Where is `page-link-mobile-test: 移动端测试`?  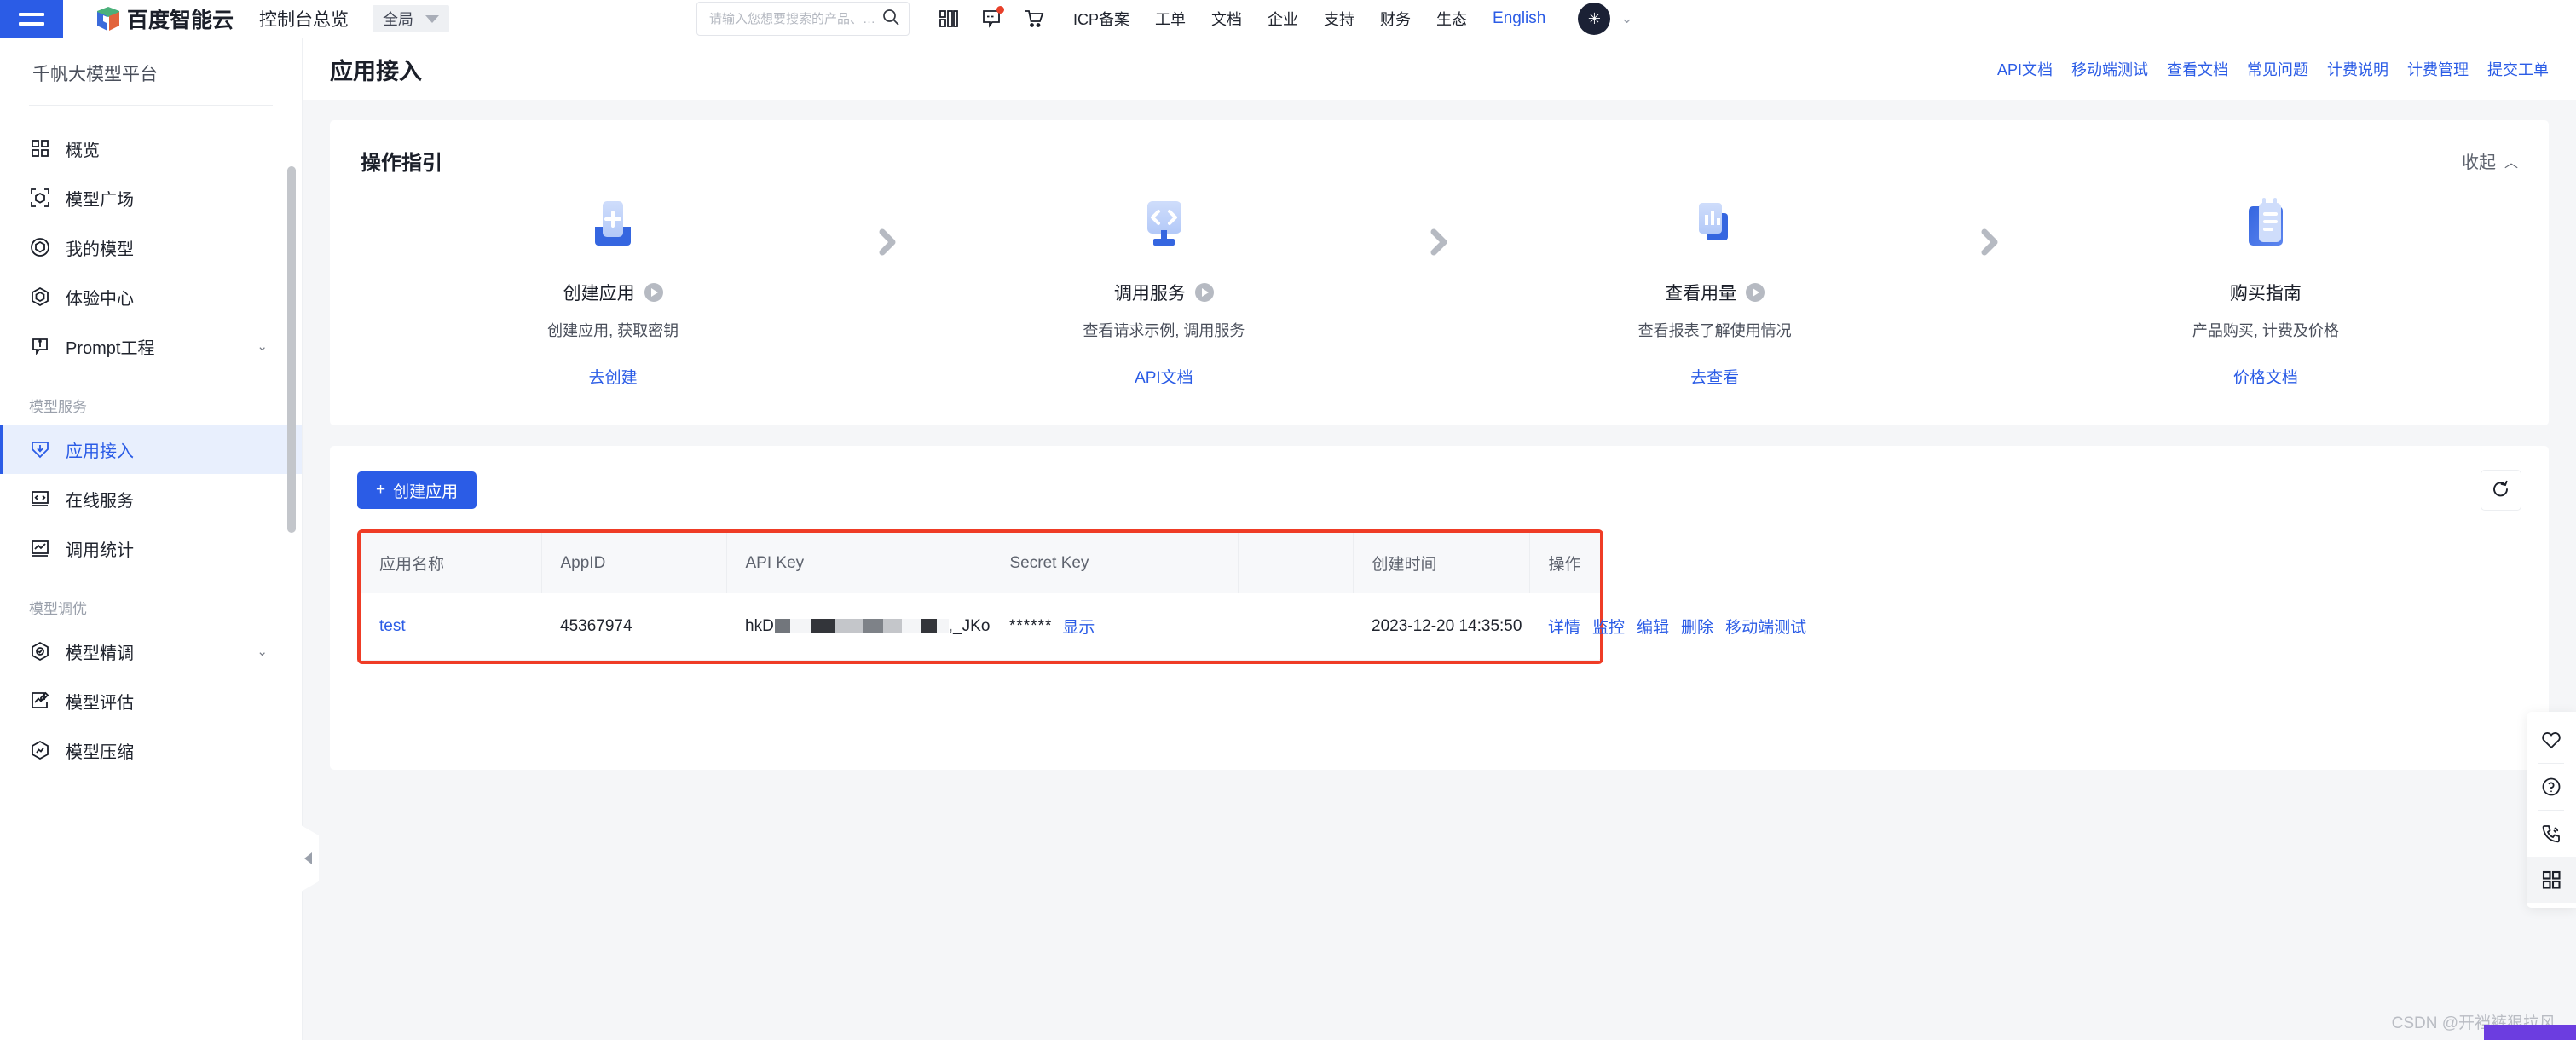
page-link-mobile-test: 移动端测试 is located at coordinates (2109, 69).